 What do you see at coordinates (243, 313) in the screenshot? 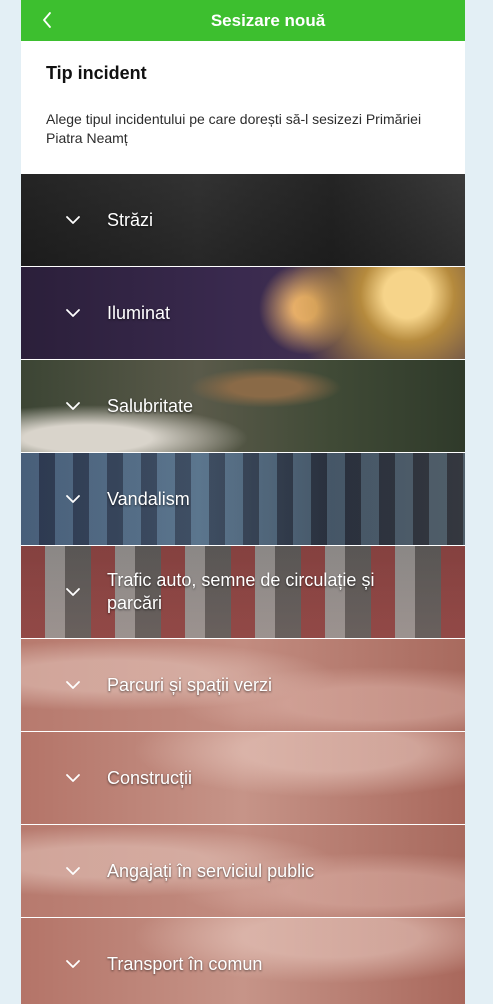
I see `category-iluminat: Iluminat` at bounding box center [243, 313].